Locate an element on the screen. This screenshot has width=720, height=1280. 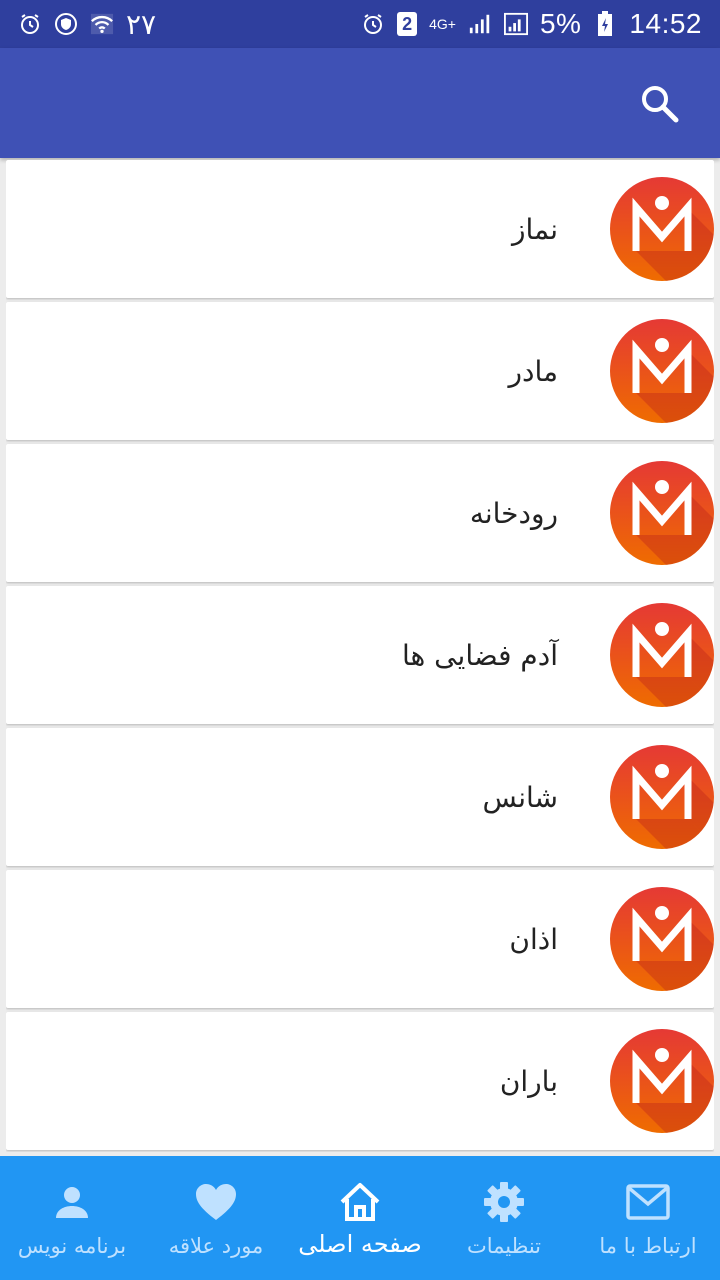
status-right: 2 4G+ 5% 14:52 is located at coordinates (531, 24).